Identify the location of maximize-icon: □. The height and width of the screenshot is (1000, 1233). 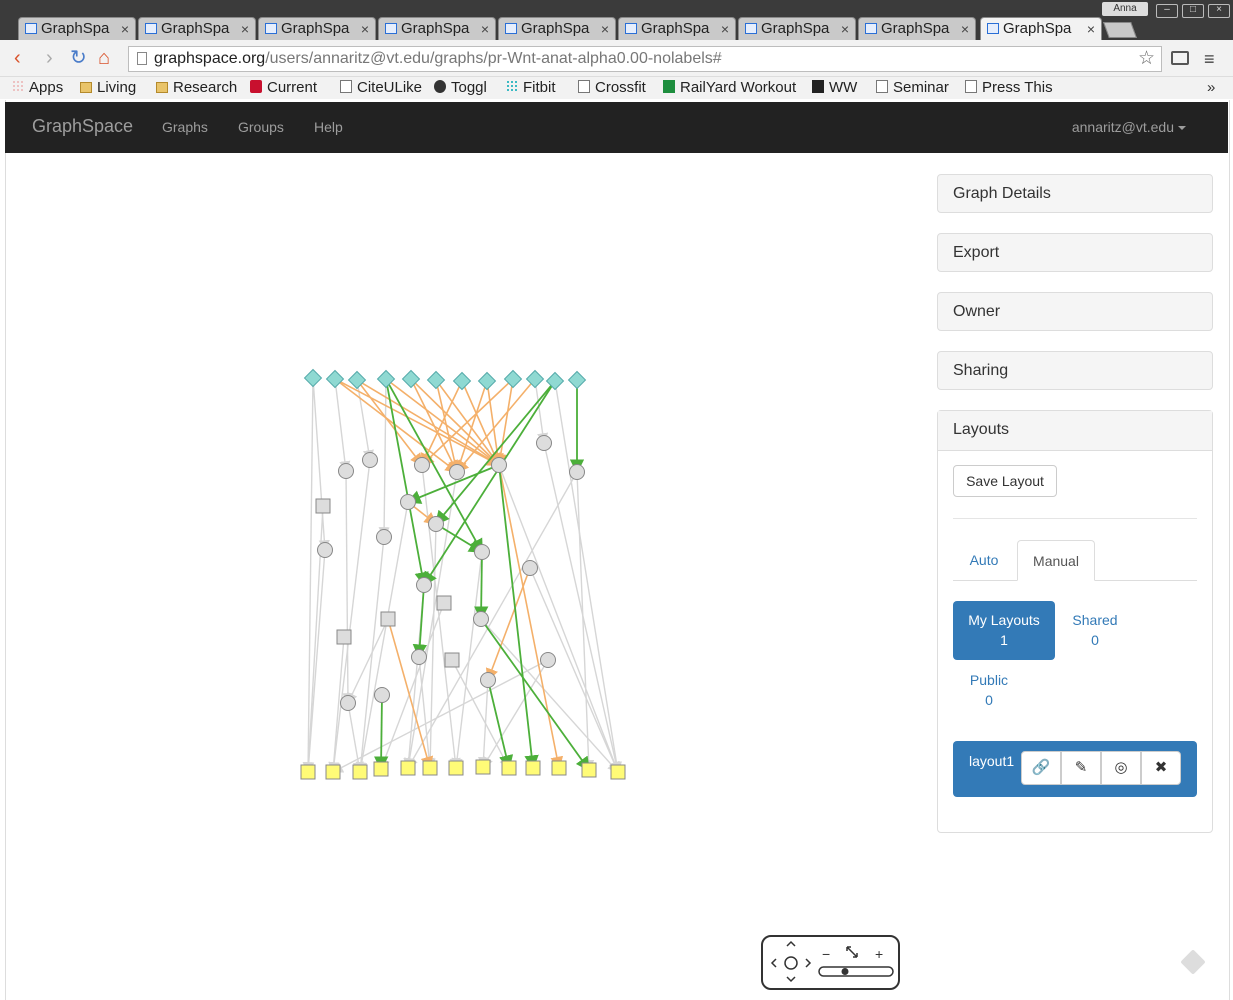
(1193, 11).